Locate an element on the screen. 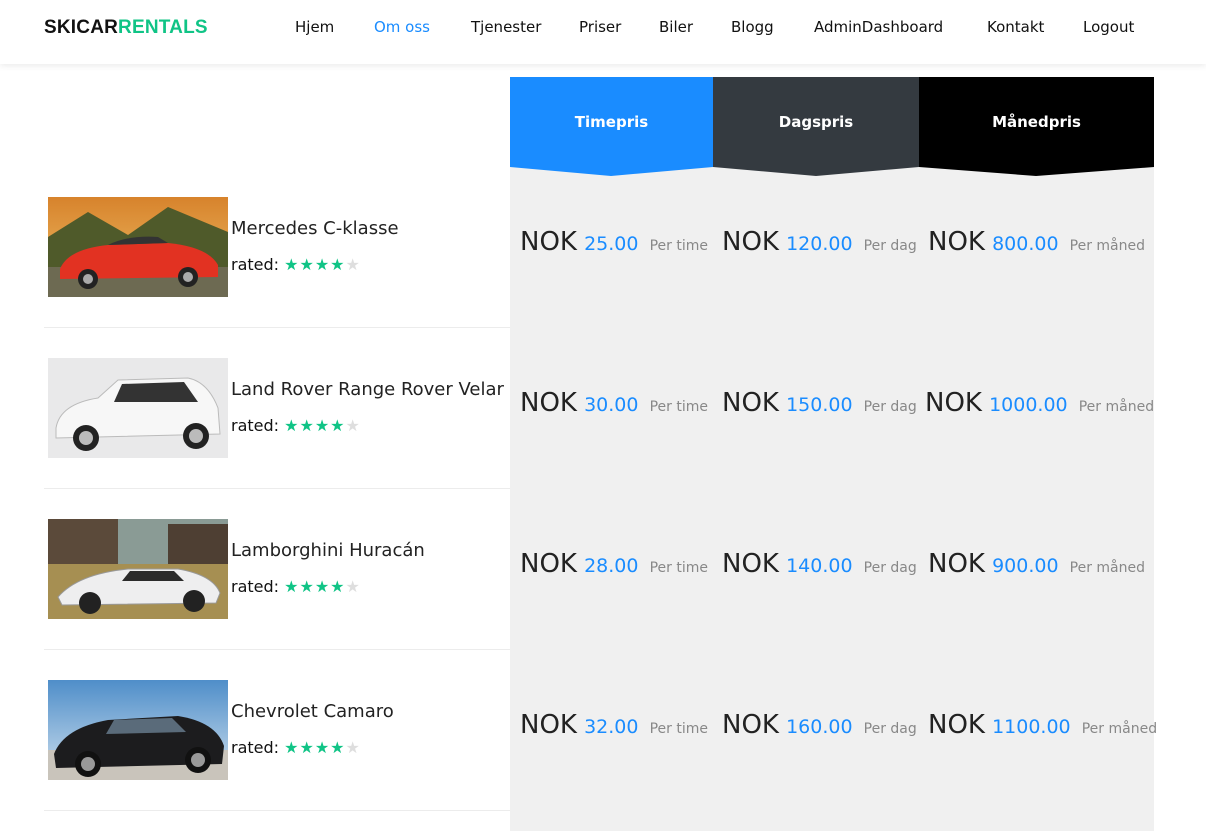 The height and width of the screenshot is (831, 1206). price-amount: 30.00 is located at coordinates (611, 405).